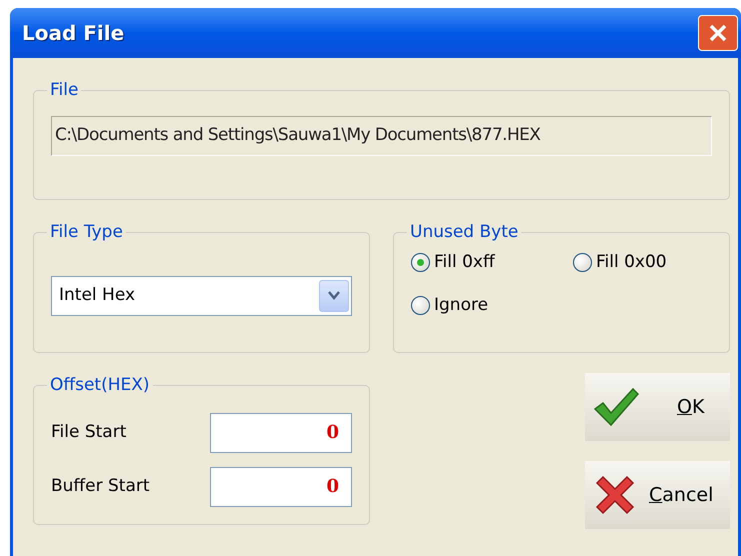  I want to click on close-button, so click(718, 33).